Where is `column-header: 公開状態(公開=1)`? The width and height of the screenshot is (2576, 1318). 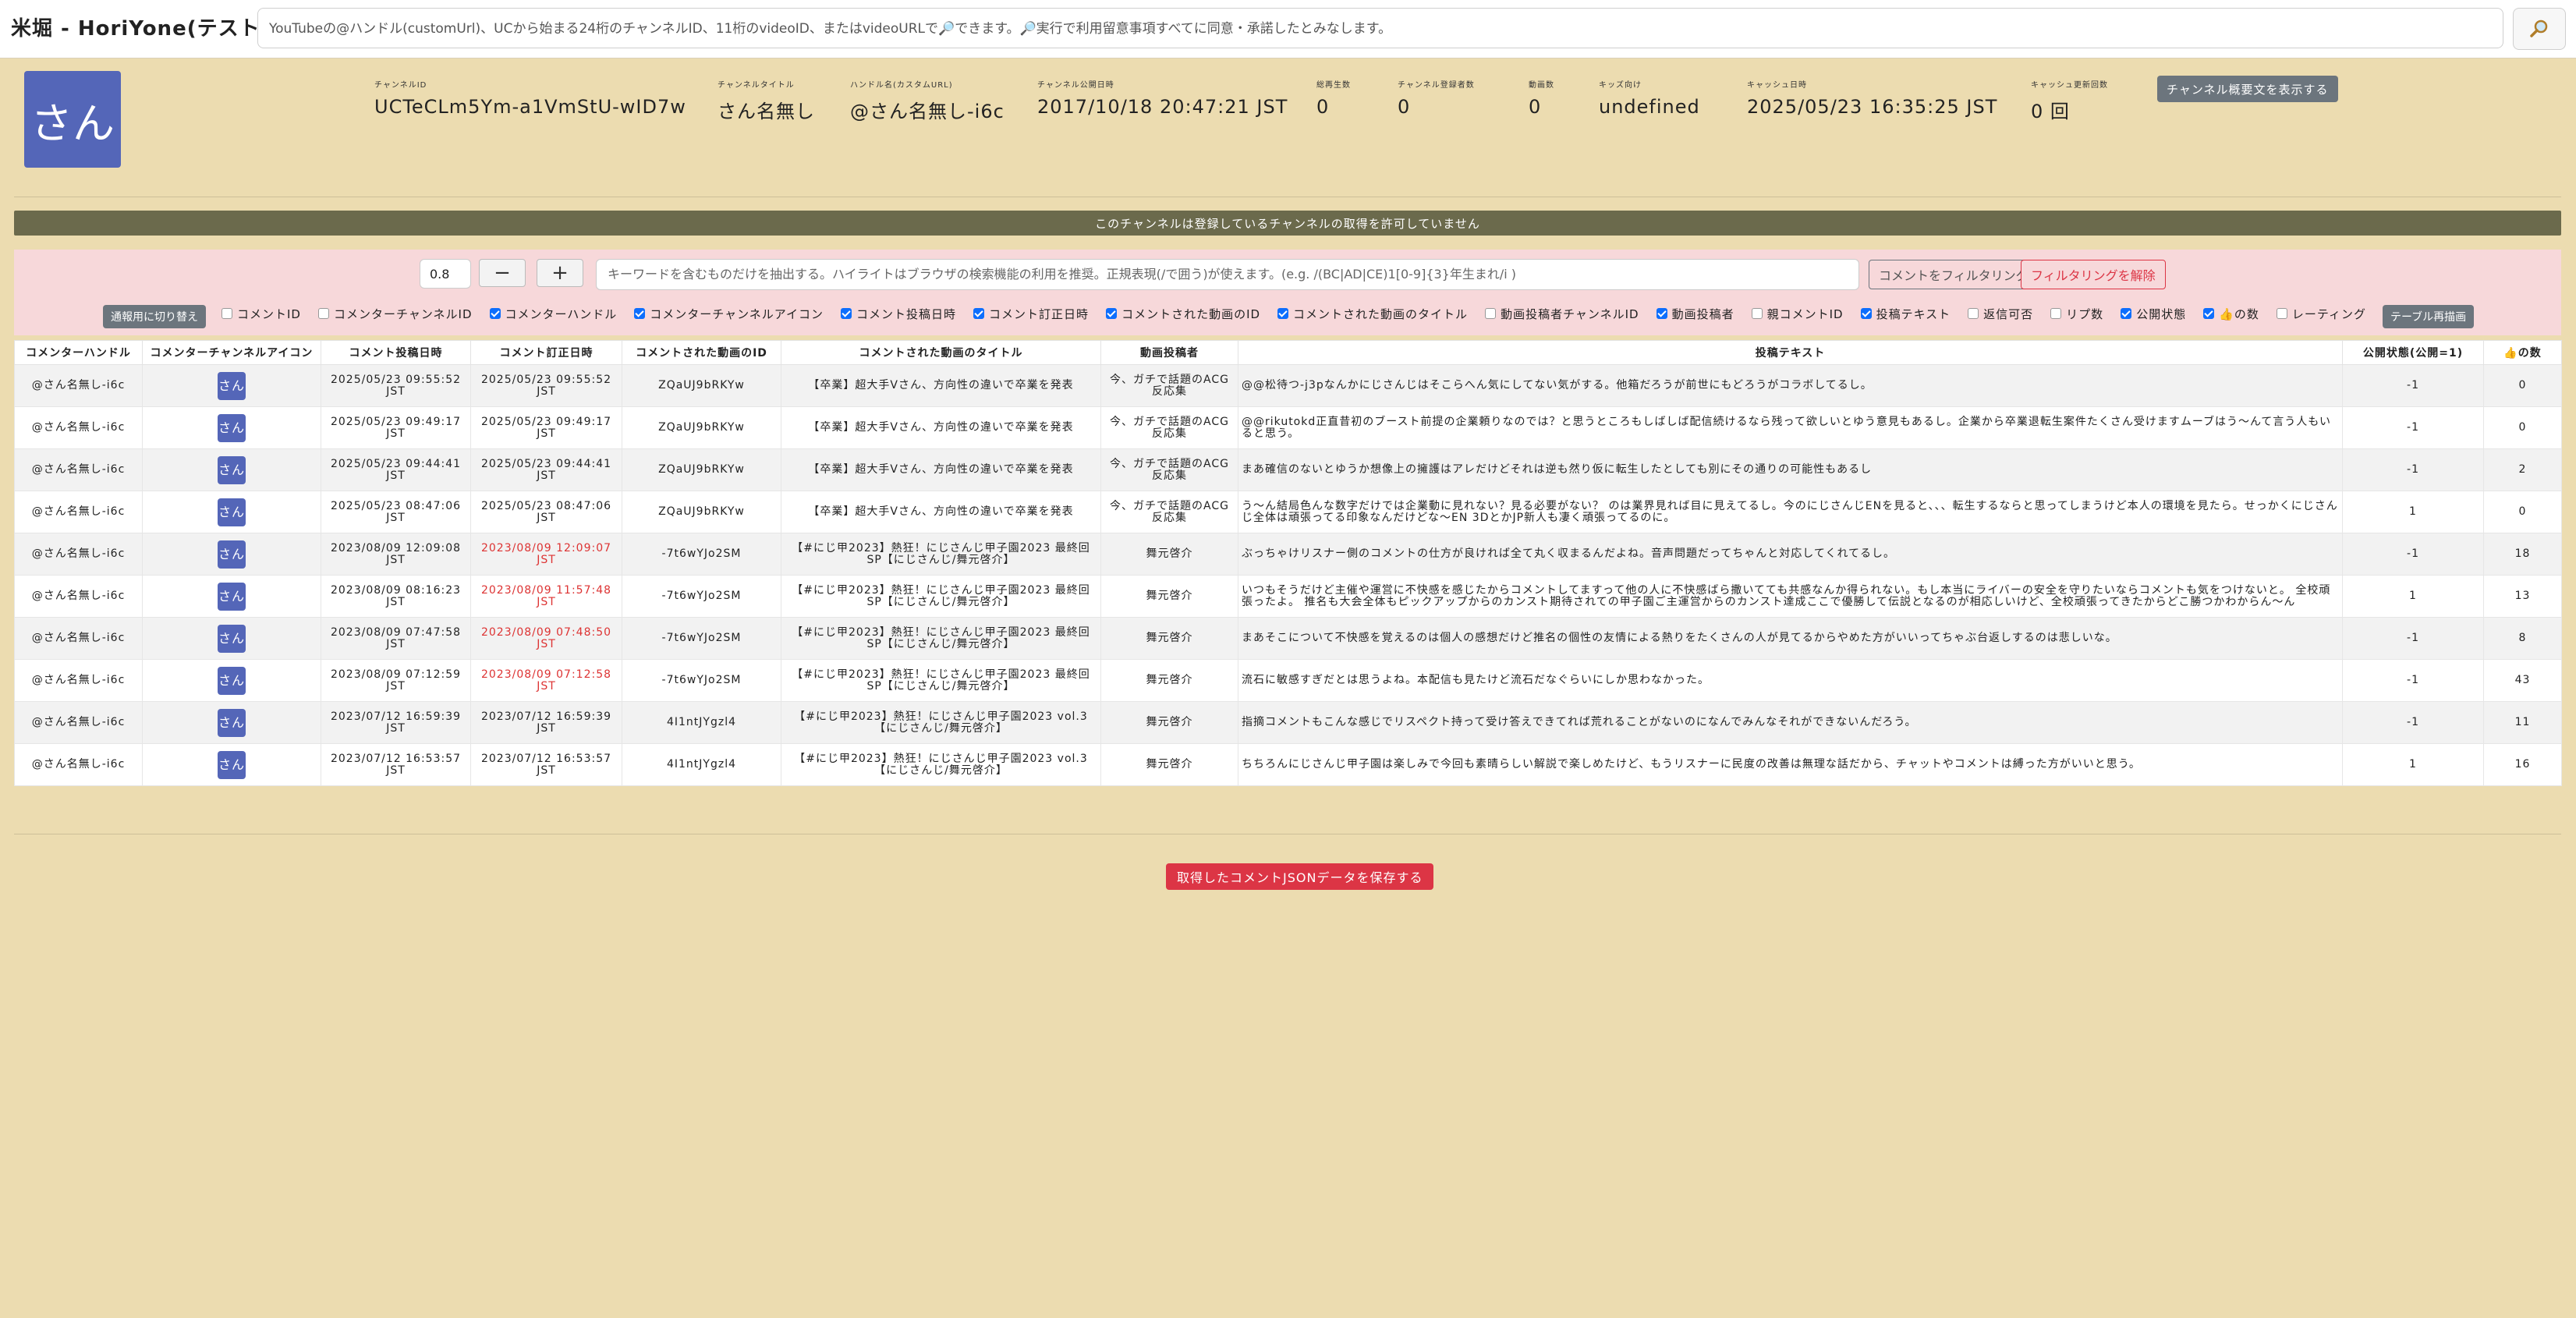
column-header: 公開状態(公開=1) is located at coordinates (2413, 352).